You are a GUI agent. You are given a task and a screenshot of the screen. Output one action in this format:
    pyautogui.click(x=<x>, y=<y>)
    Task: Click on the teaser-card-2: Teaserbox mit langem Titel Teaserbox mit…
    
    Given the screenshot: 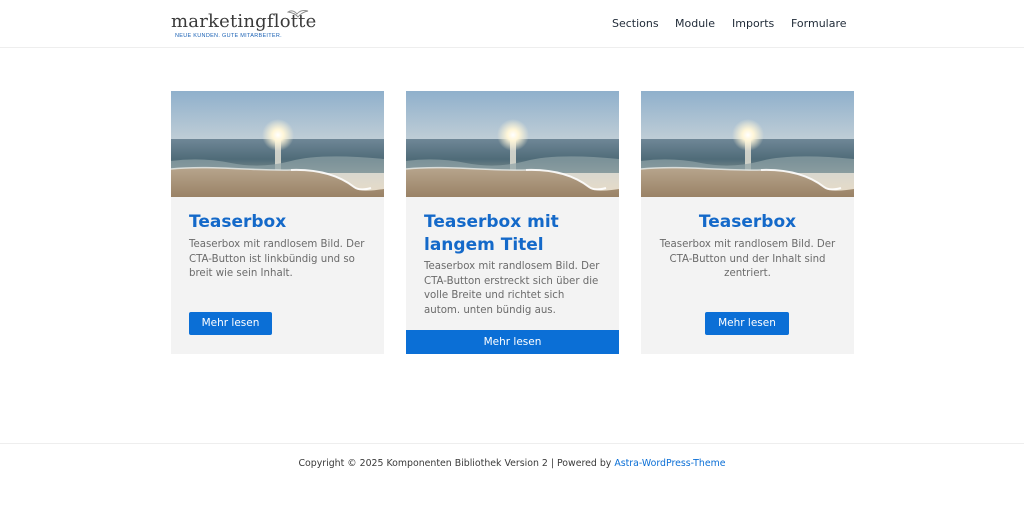 What is the action you would take?
    pyautogui.click(x=512, y=222)
    